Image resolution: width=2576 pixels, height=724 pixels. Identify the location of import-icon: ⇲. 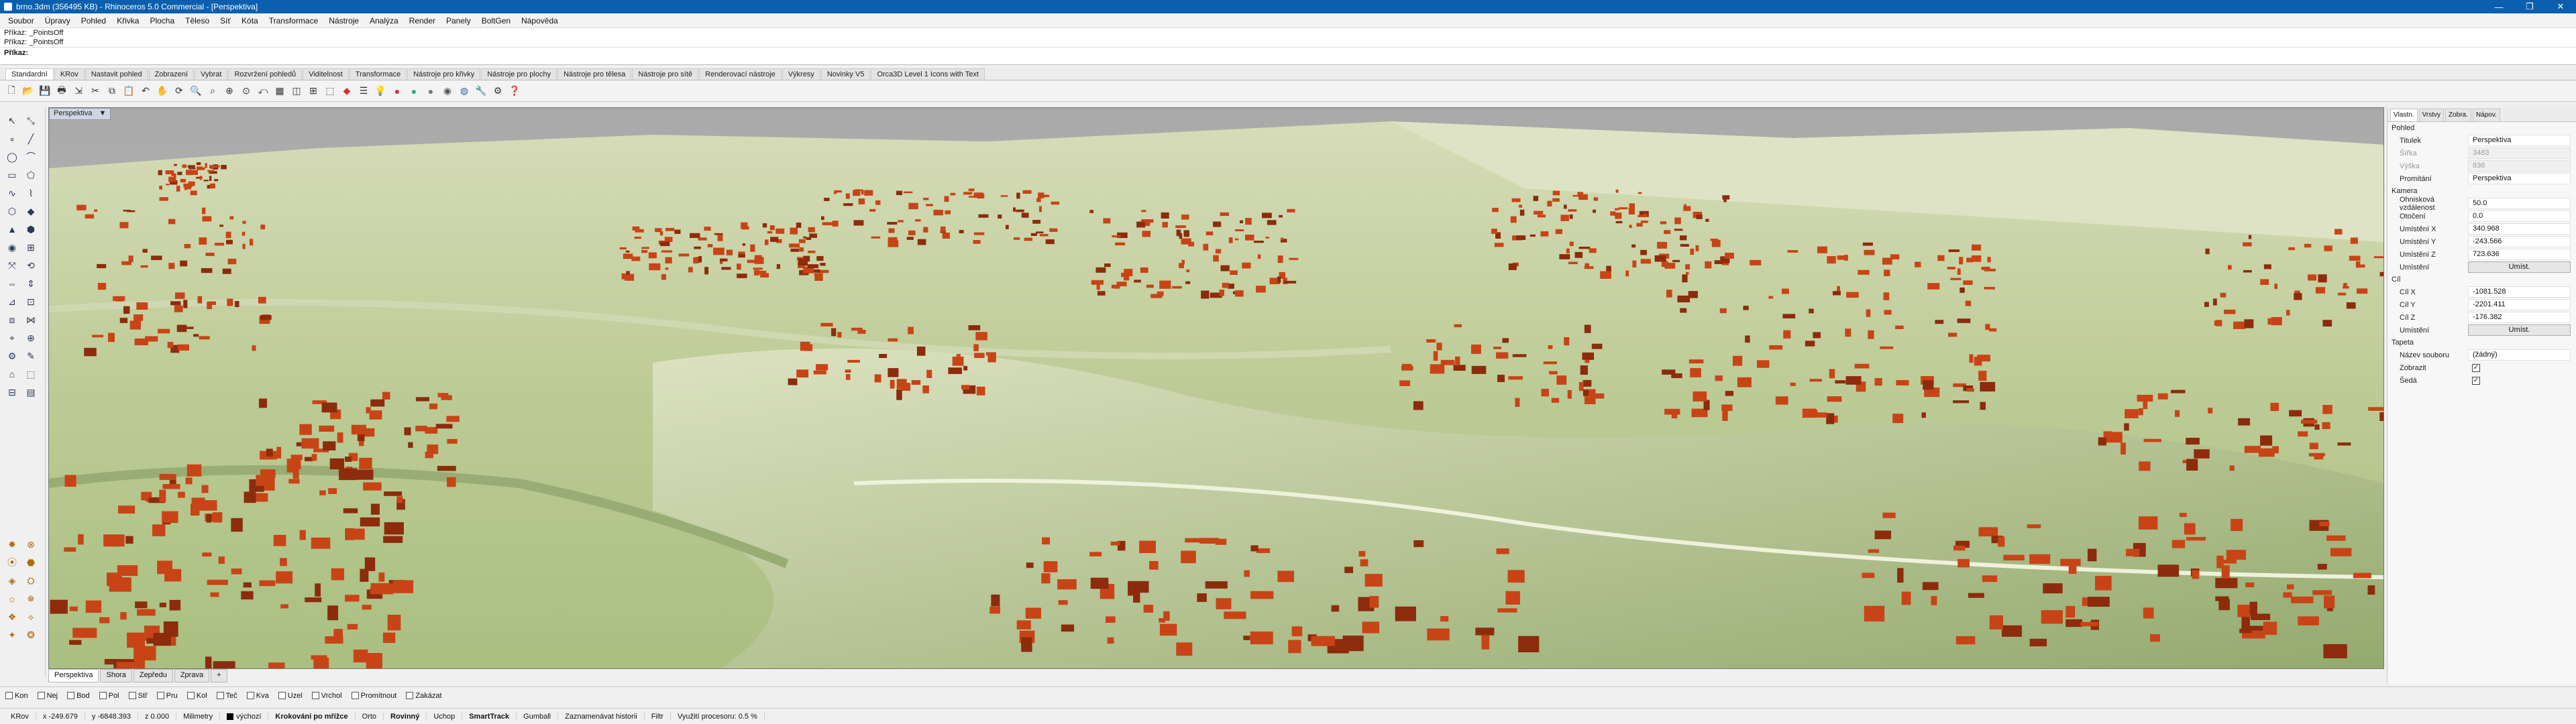
(78, 92).